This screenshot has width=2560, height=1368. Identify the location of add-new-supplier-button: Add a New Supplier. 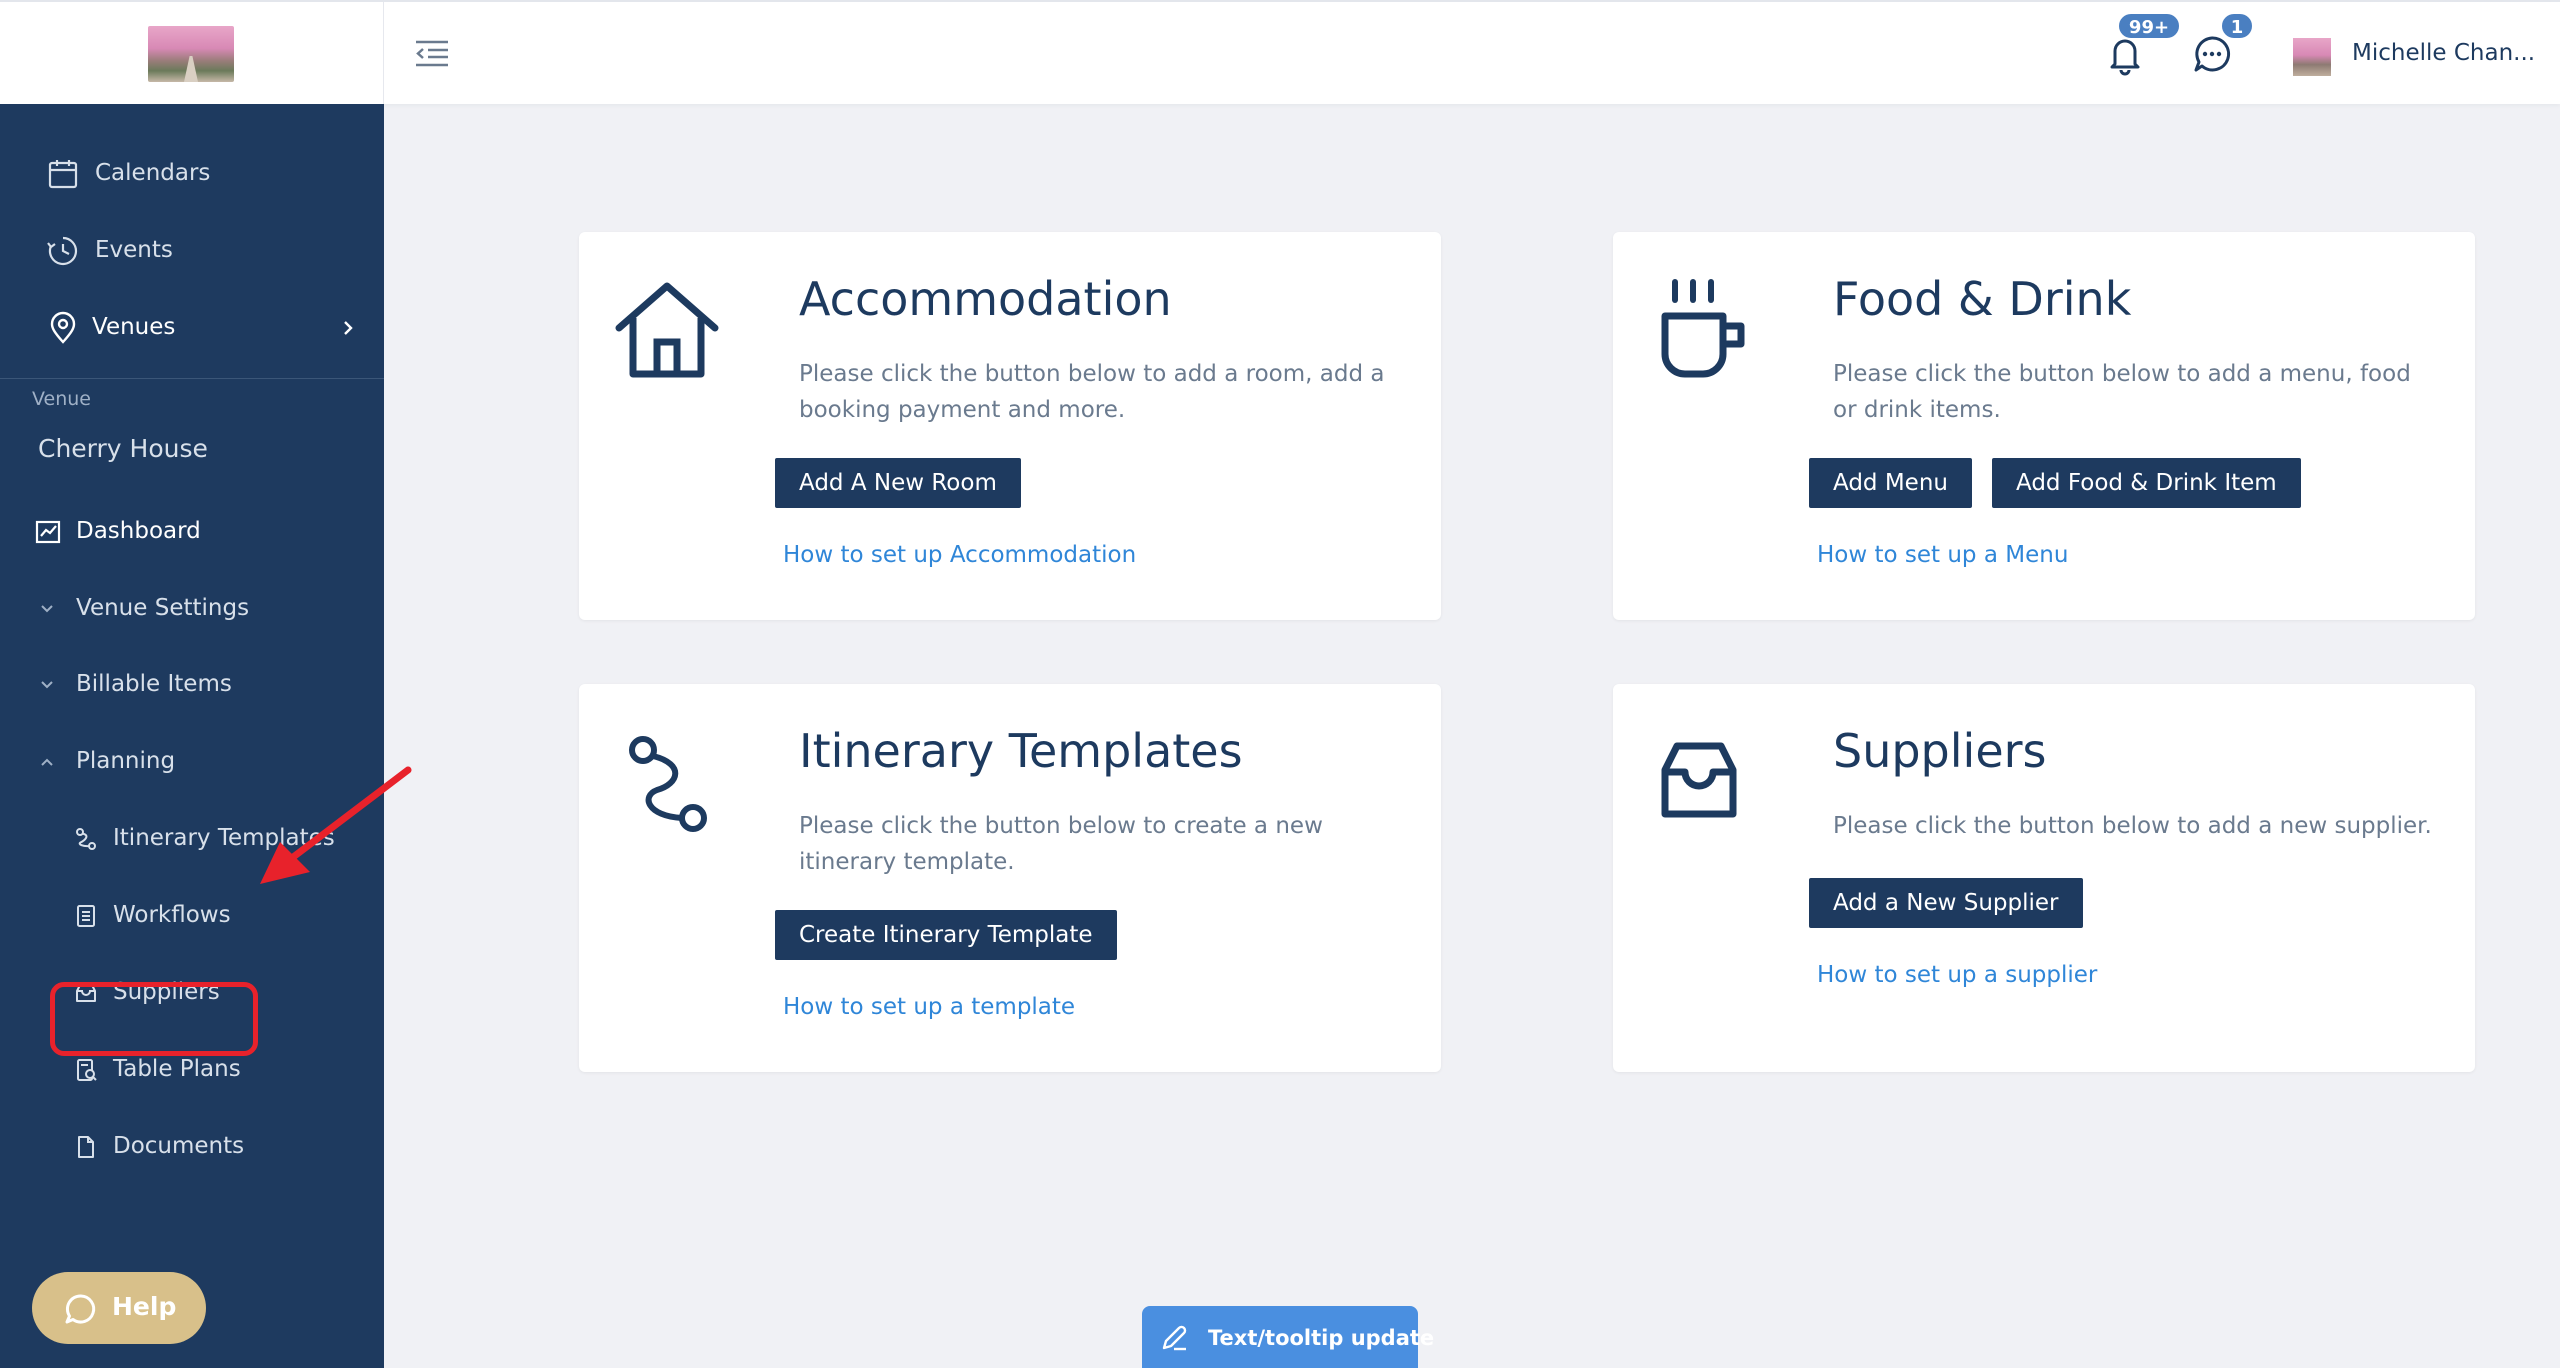
(1946, 903).